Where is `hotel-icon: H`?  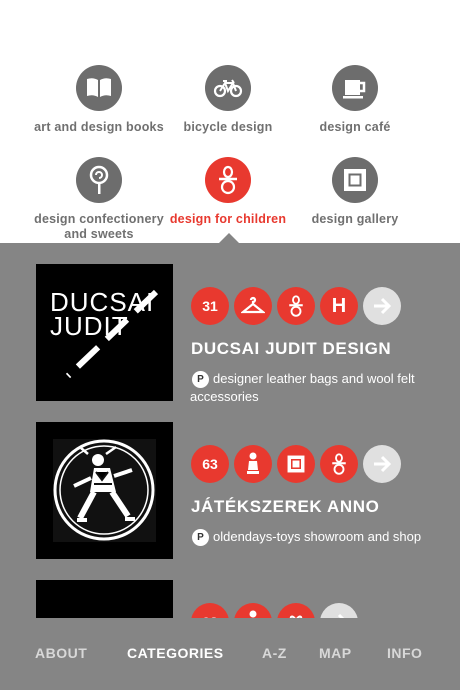
hotel-icon: H is located at coordinates (339, 305).